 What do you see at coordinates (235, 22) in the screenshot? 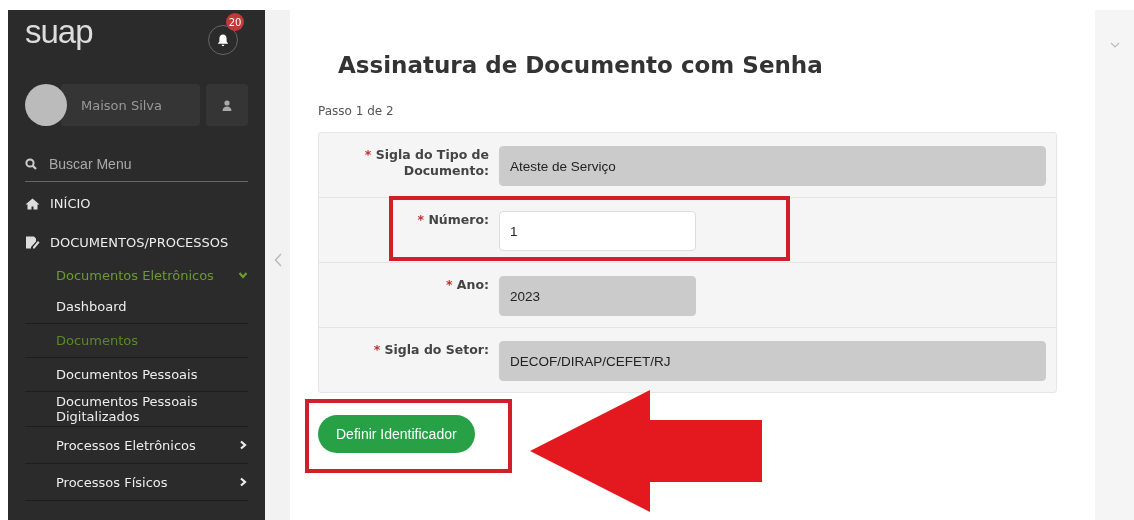
I see `notification-badge: 20` at bounding box center [235, 22].